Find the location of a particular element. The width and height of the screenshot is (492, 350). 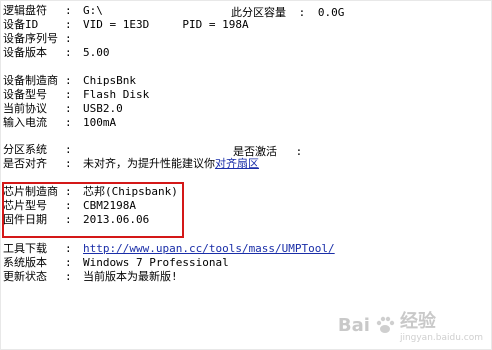

baidu-watermark: Bai 经验 jingyan.baidu.com is located at coordinates (410, 325).